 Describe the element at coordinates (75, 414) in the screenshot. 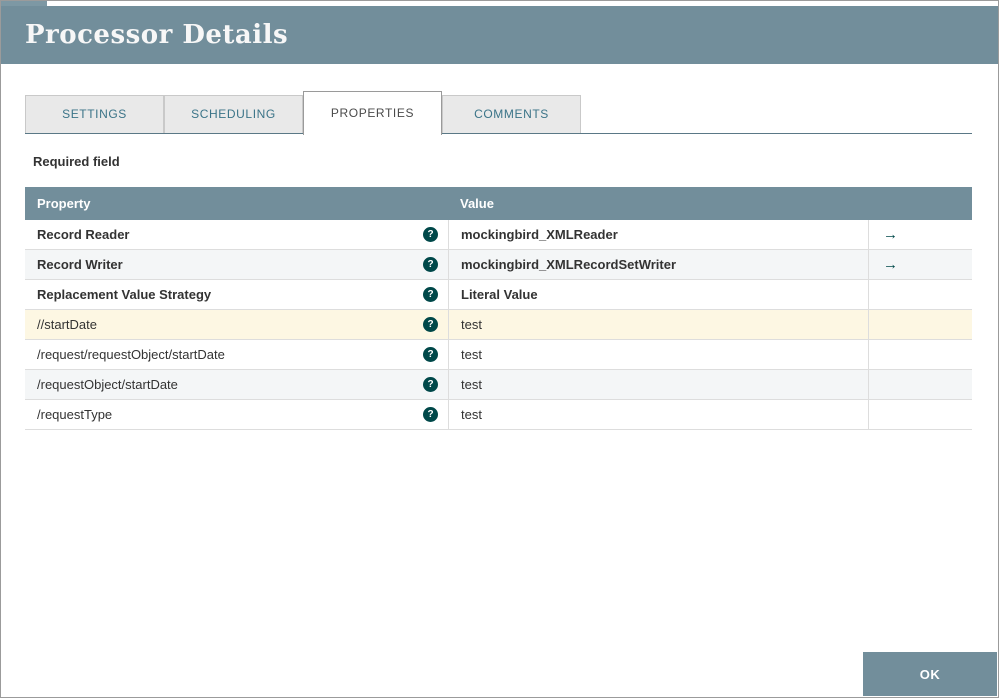

I see `property-name: /requestType` at that location.